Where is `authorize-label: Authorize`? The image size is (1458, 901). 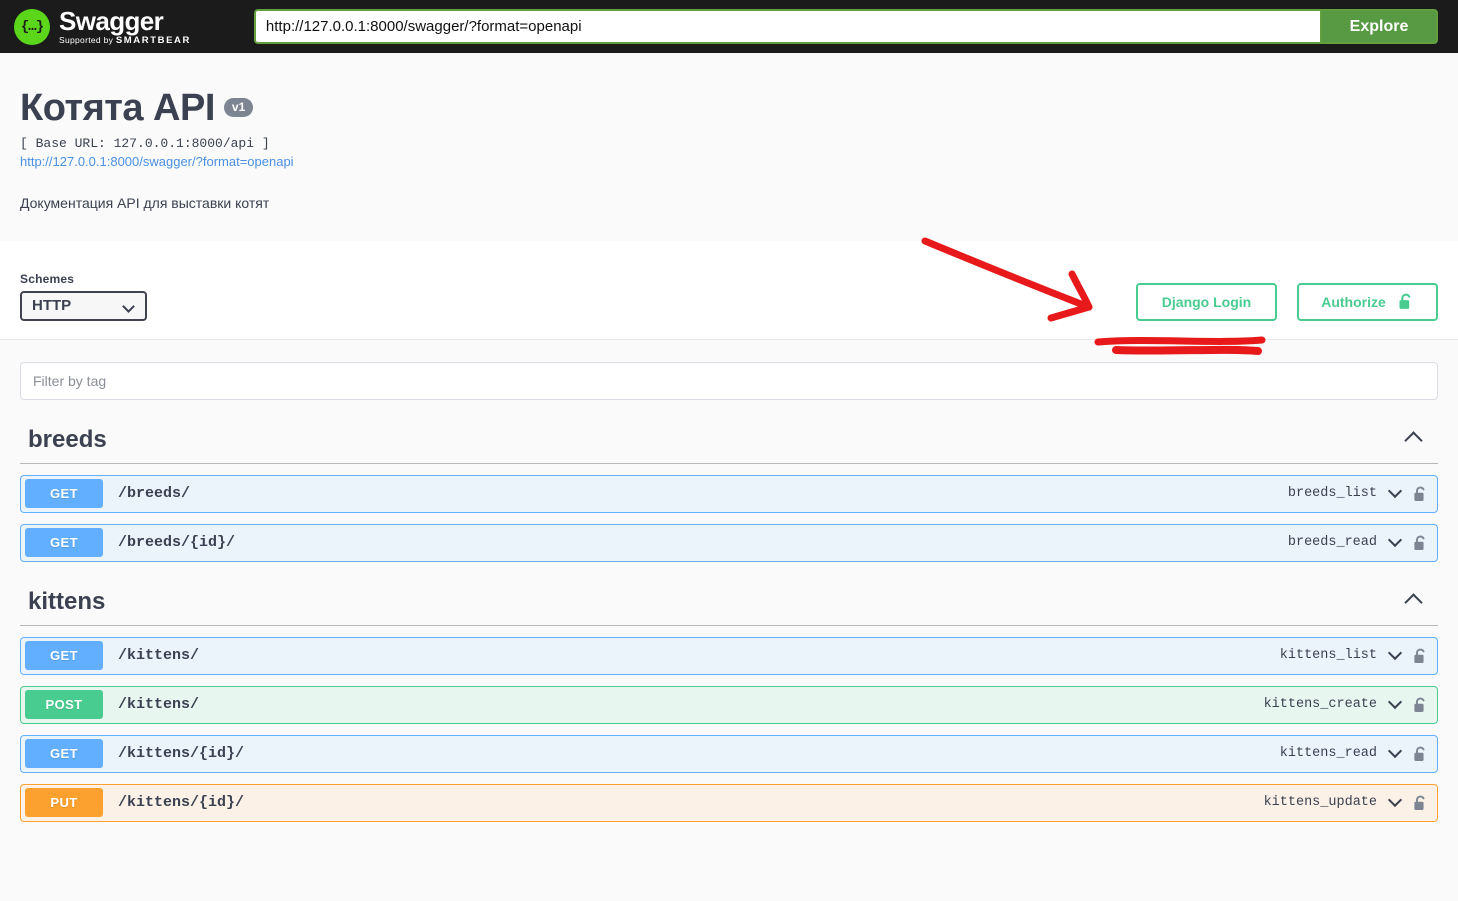 authorize-label: Authorize is located at coordinates (1353, 301).